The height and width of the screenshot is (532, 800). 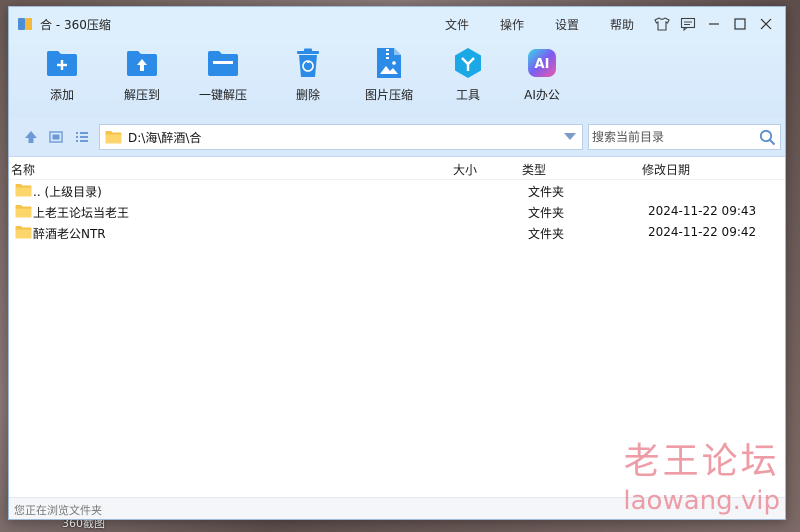 What do you see at coordinates (341, 137) in the screenshot?
I see `path-field: D:\海\醉酒\合` at bounding box center [341, 137].